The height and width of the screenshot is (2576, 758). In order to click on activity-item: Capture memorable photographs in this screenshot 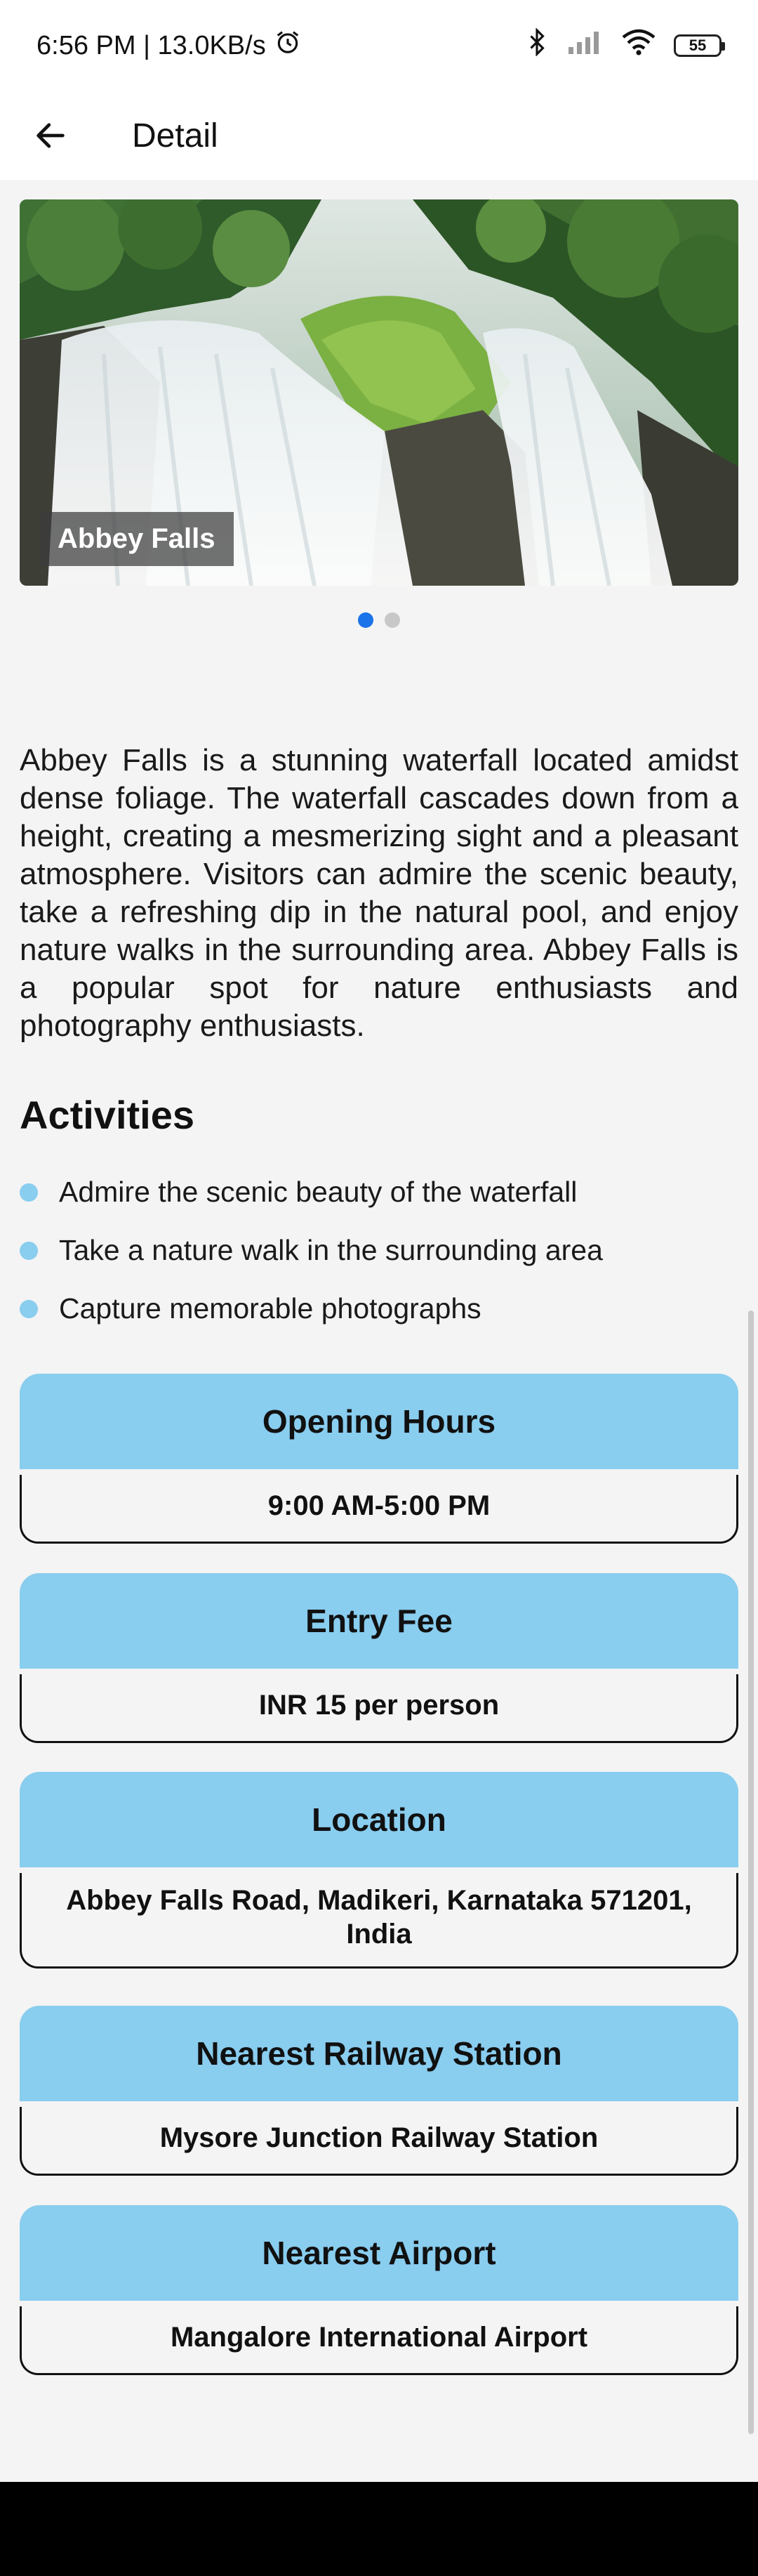, I will do `click(379, 1309)`.